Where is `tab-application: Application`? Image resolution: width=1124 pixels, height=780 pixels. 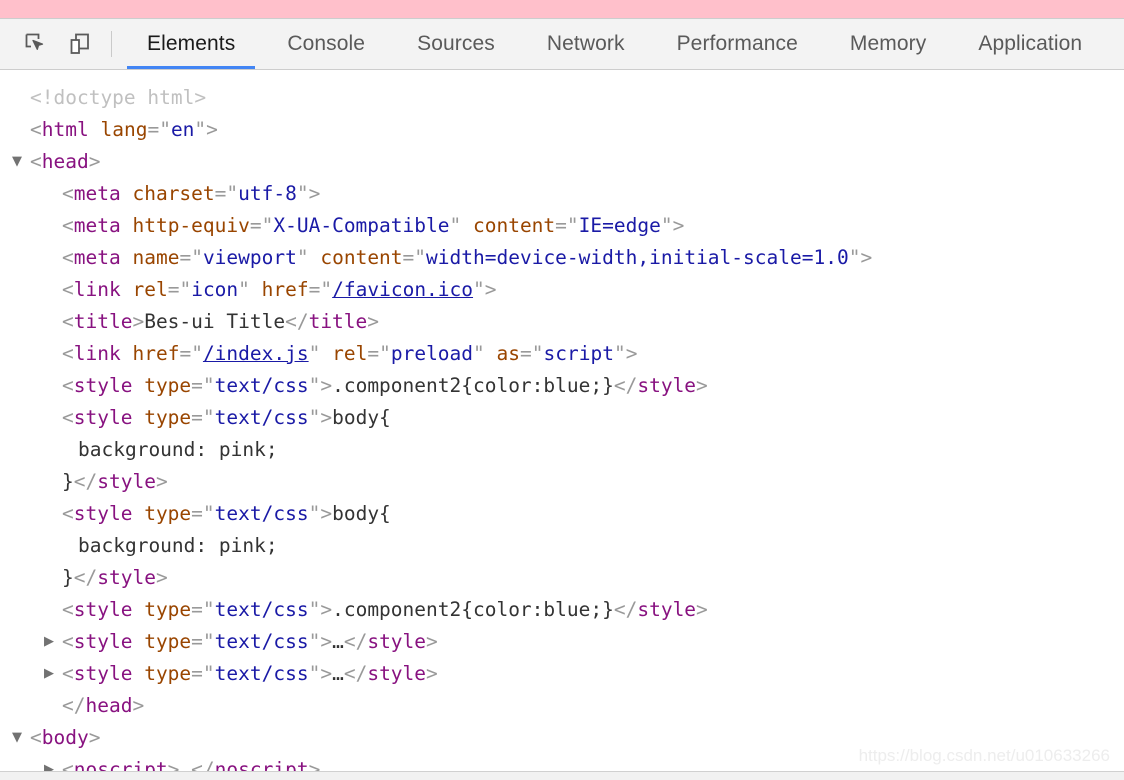
tab-application: Application is located at coordinates (1030, 44).